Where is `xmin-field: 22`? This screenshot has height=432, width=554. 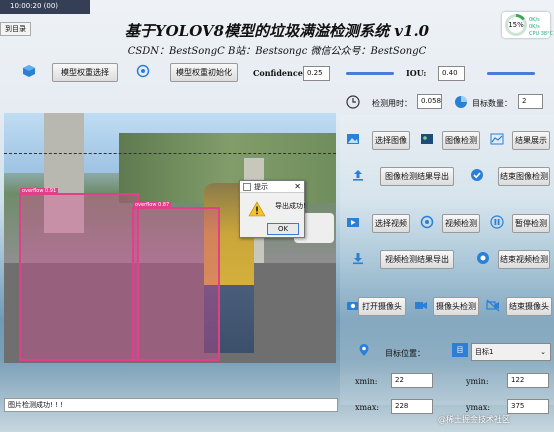 xmin-field: 22 is located at coordinates (412, 380).